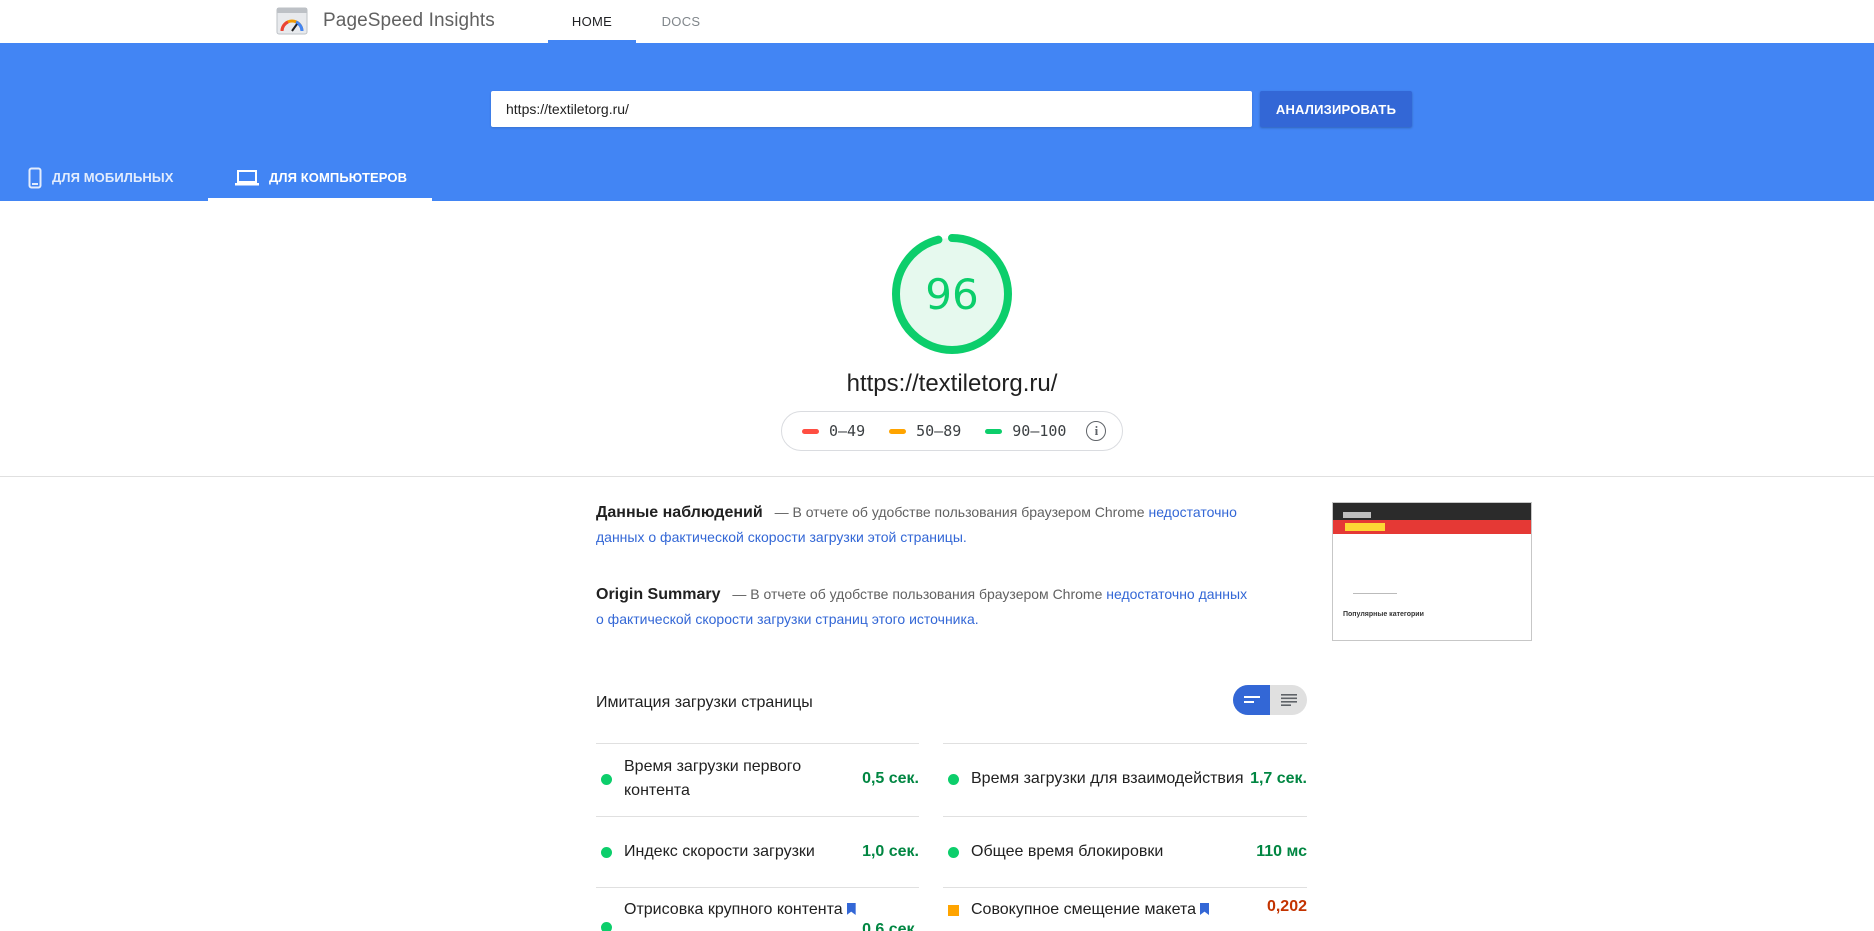  Describe the element at coordinates (658, 594) in the screenshot. I see `origin-summary-title: Origin Summary` at that location.